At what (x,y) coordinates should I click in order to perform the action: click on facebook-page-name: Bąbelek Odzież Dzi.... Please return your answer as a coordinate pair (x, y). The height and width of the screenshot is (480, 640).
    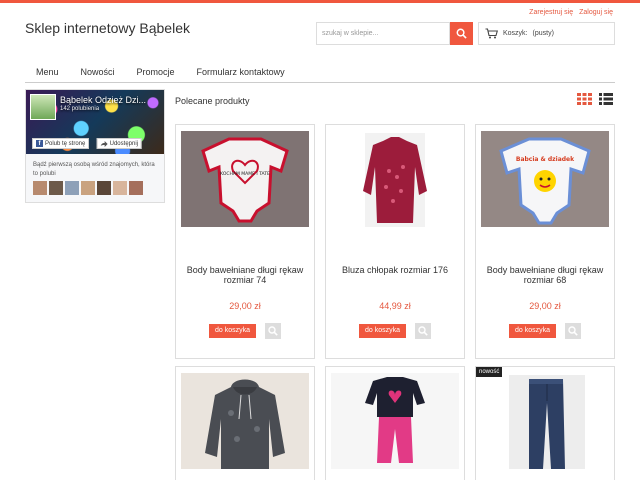
    Looking at the image, I should click on (103, 100).